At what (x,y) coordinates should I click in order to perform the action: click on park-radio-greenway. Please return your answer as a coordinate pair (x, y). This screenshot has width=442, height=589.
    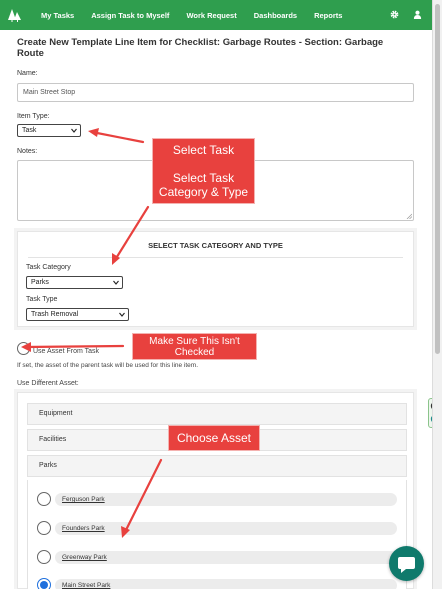
    Looking at the image, I should click on (44, 557).